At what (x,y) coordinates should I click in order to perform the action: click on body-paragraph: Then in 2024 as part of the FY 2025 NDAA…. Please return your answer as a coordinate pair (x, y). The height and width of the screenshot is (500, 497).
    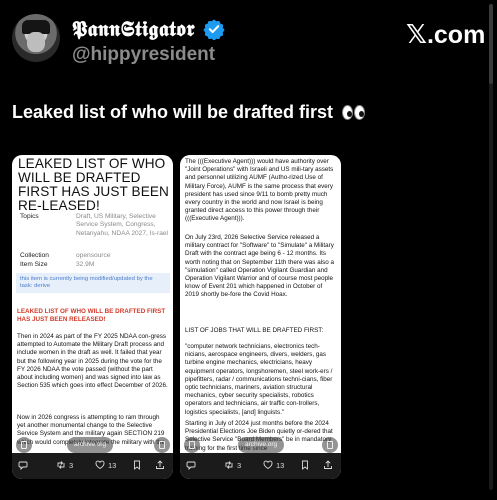
    Looking at the image, I should click on (92, 361).